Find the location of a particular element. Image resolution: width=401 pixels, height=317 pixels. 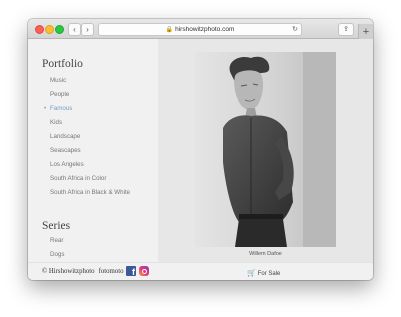

series-heading: Series is located at coordinates (56, 226).